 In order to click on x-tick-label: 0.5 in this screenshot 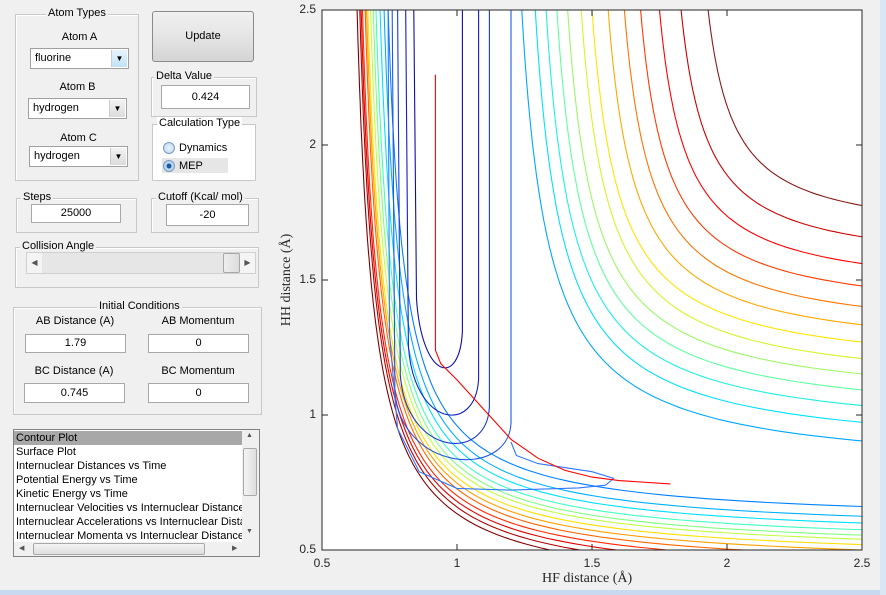, I will do `click(322, 563)`.